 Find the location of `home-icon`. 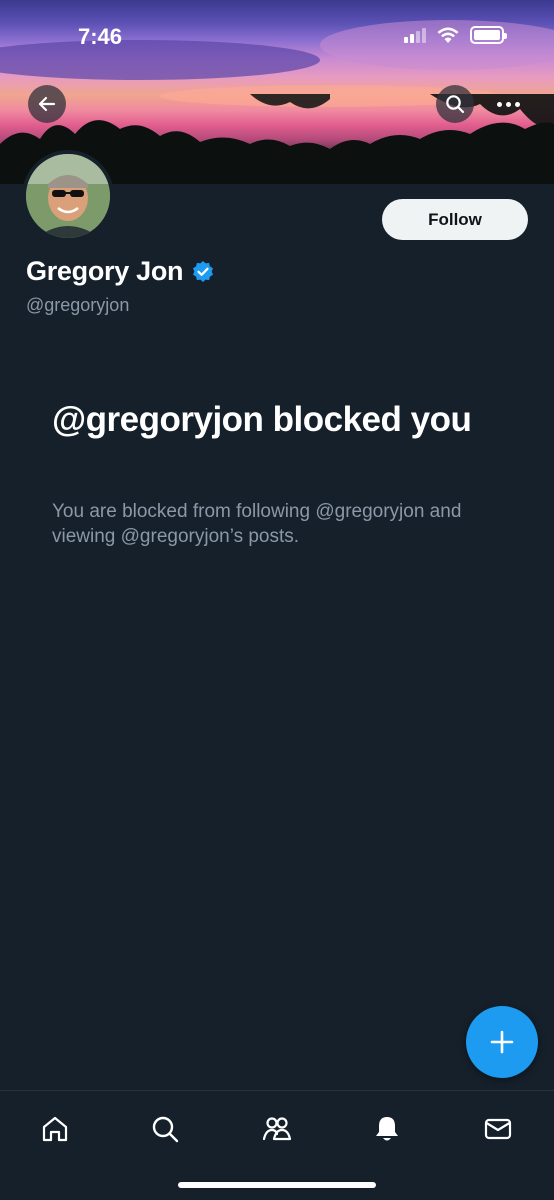

home-icon is located at coordinates (55, 1129).